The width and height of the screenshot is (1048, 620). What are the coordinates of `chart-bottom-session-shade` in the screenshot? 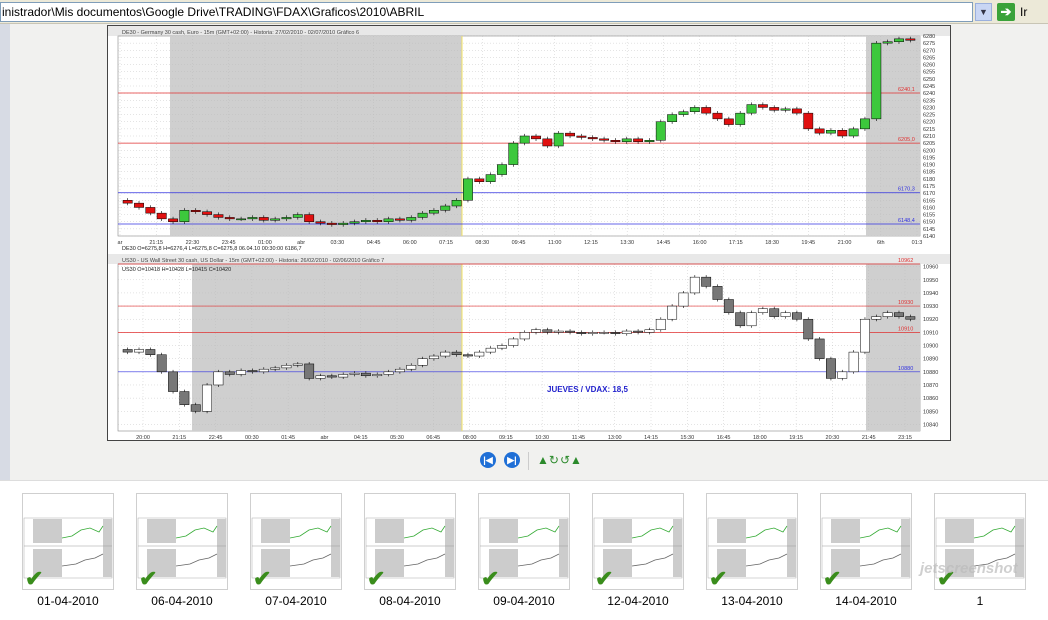 It's located at (327, 347).